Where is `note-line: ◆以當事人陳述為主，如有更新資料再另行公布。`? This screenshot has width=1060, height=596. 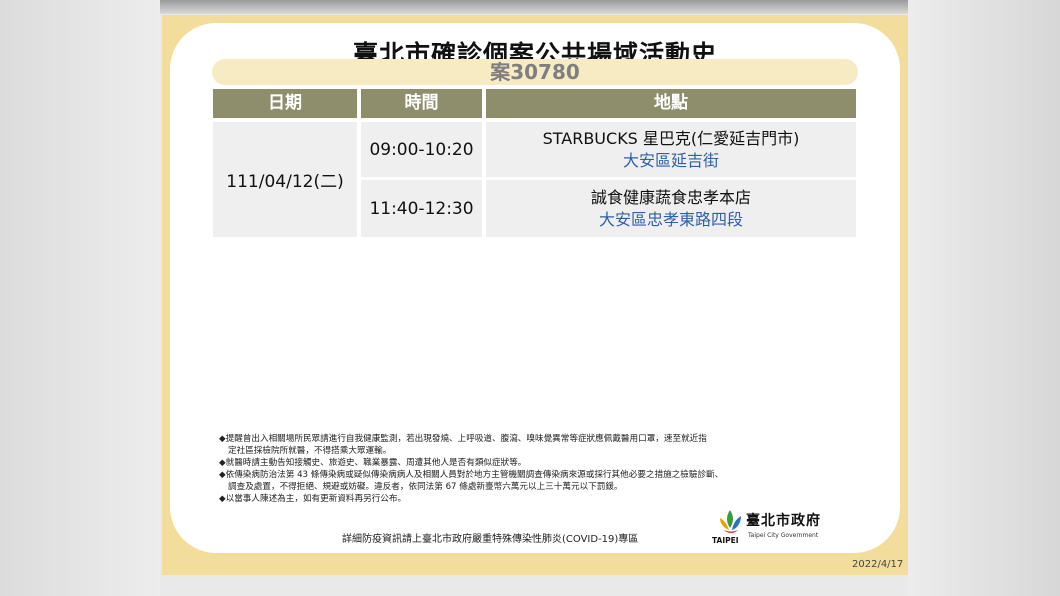
note-line: ◆以當事人陳述為主，如有更新資料再另行公布。 is located at coordinates (313, 499).